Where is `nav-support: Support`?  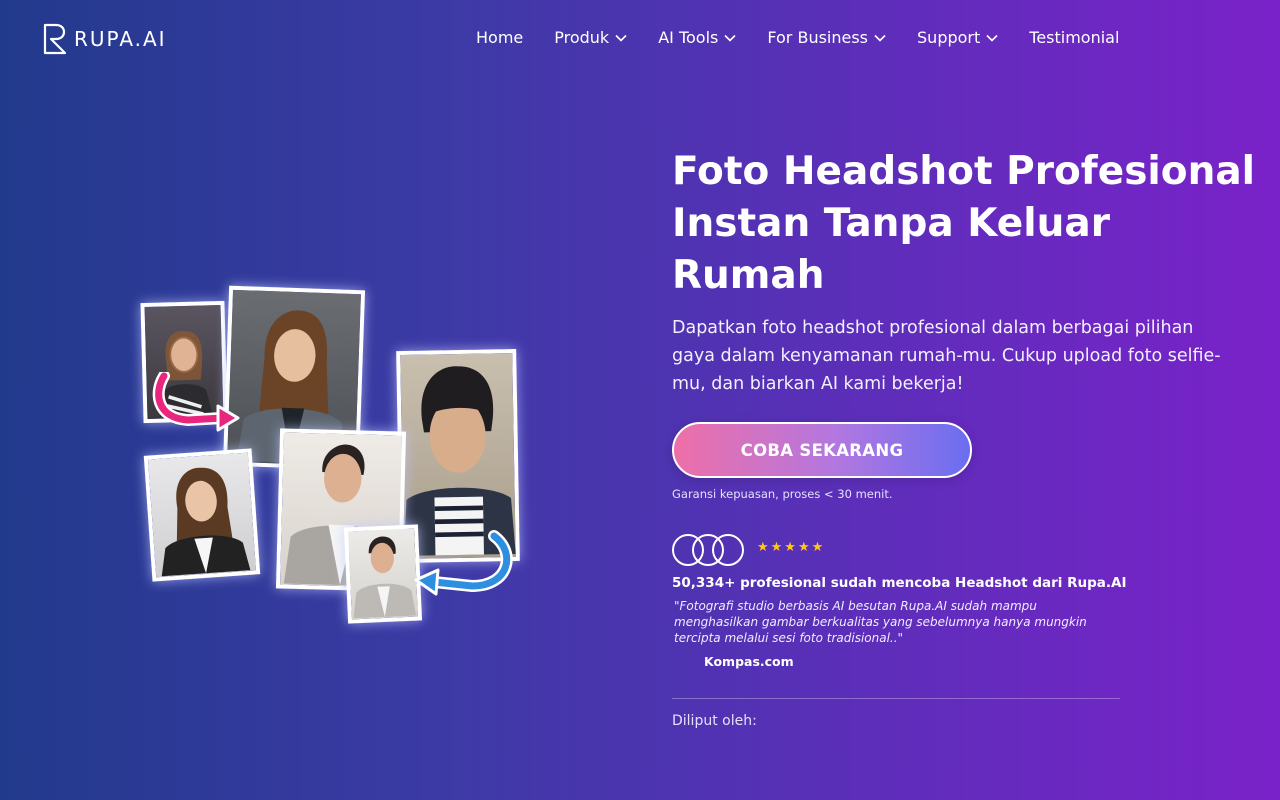 nav-support: Support is located at coordinates (957, 37).